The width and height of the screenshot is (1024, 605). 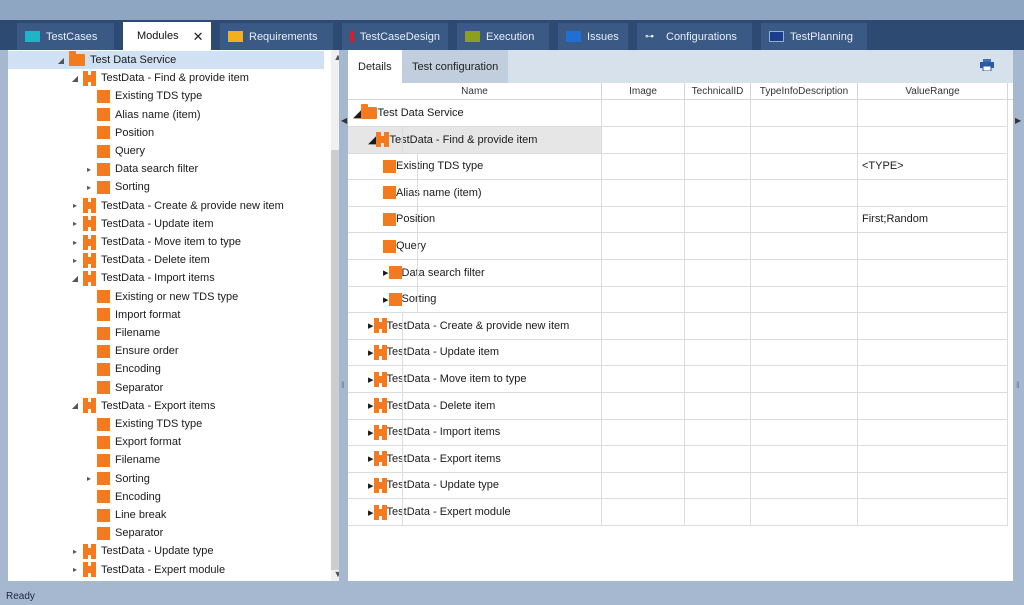 What do you see at coordinates (678, 220) in the screenshot?
I see `grid-row: Position First;Random` at bounding box center [678, 220].